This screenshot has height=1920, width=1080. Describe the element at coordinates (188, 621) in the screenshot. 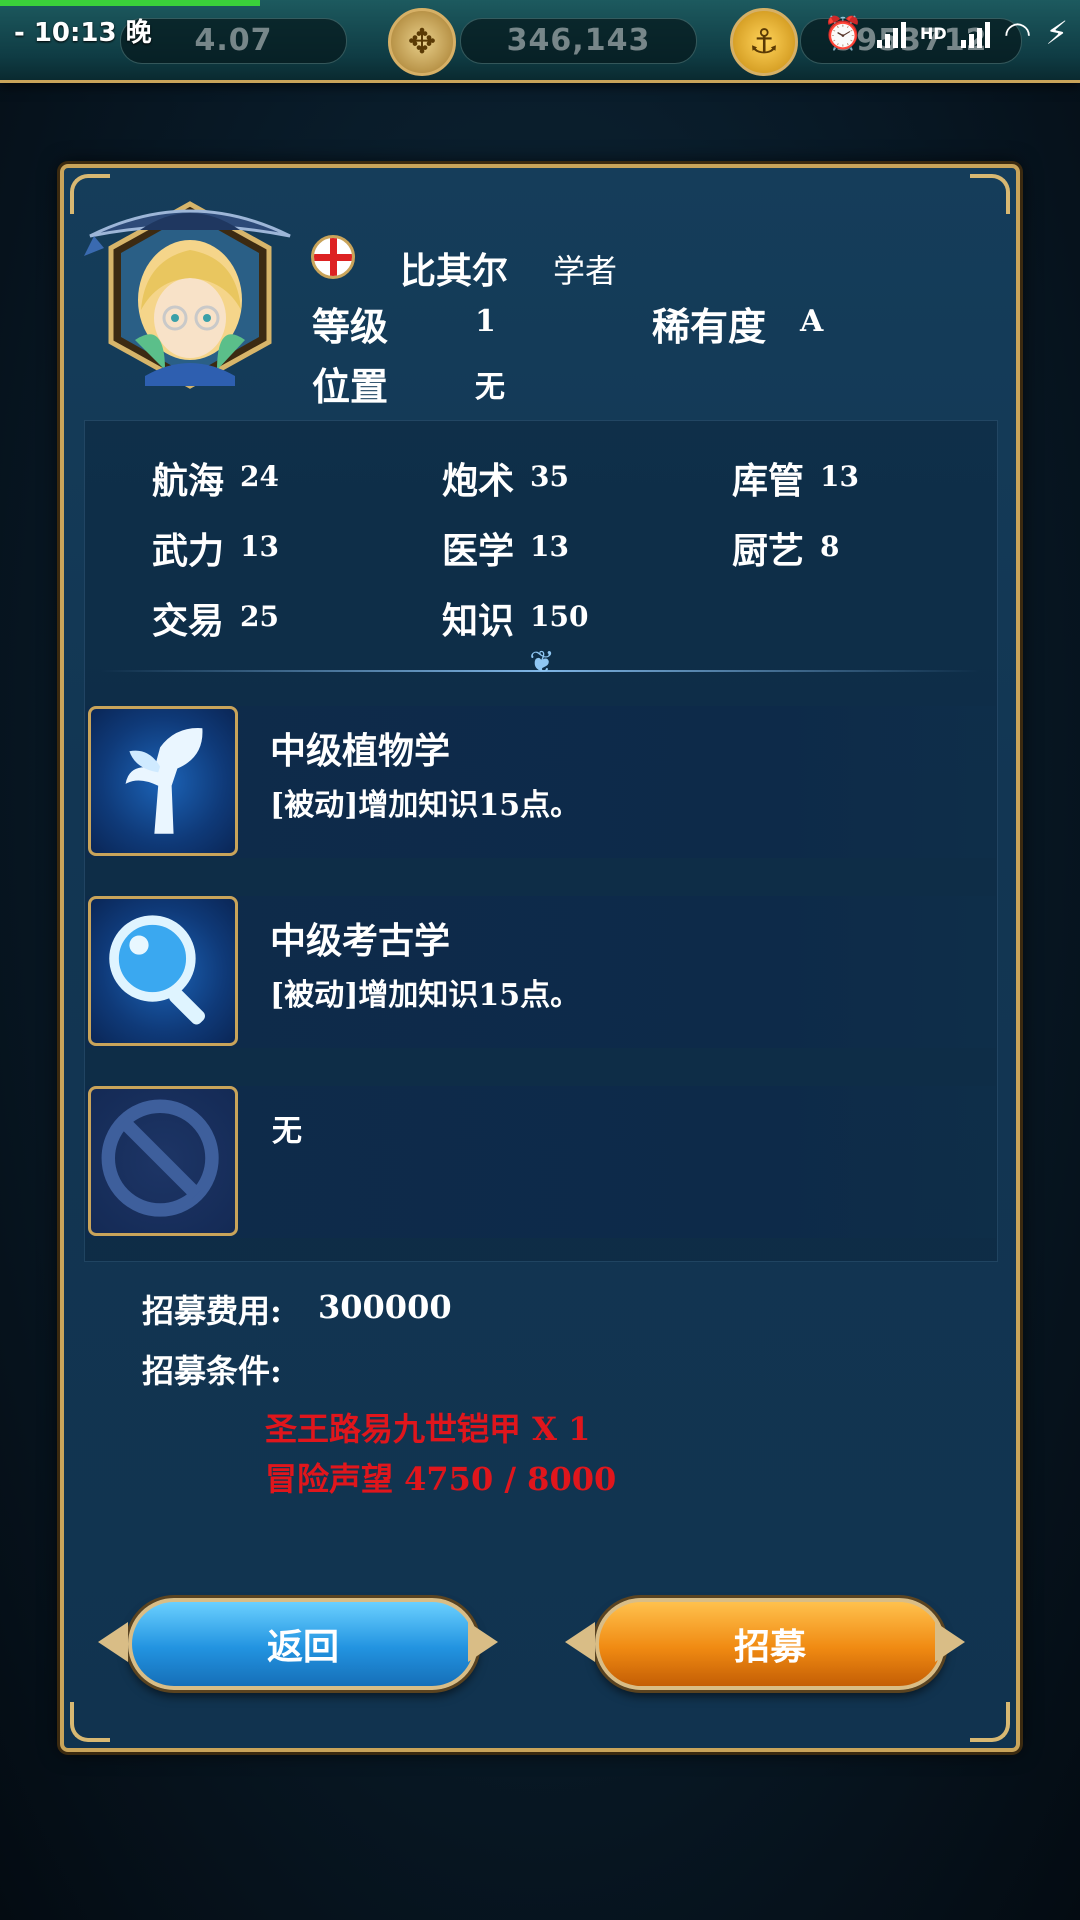

I see `attr-name: 交易` at that location.